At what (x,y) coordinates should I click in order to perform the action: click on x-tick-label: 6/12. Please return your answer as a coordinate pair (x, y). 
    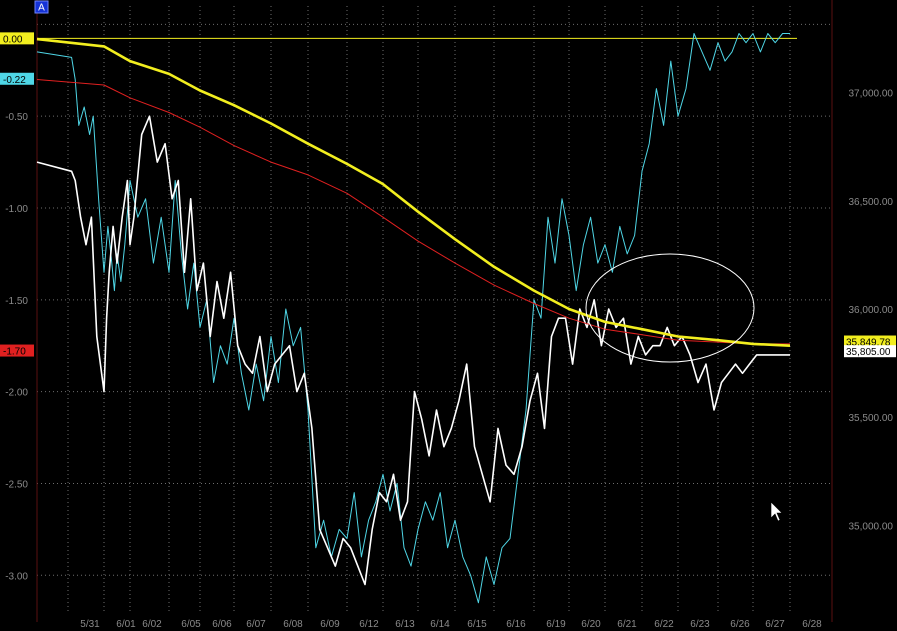
    Looking at the image, I should click on (369, 624).